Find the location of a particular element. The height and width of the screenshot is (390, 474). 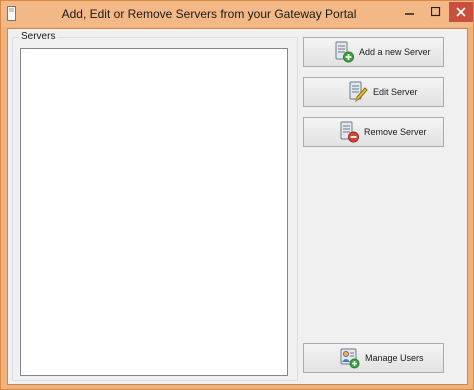

server-remove-icon is located at coordinates (349, 132).